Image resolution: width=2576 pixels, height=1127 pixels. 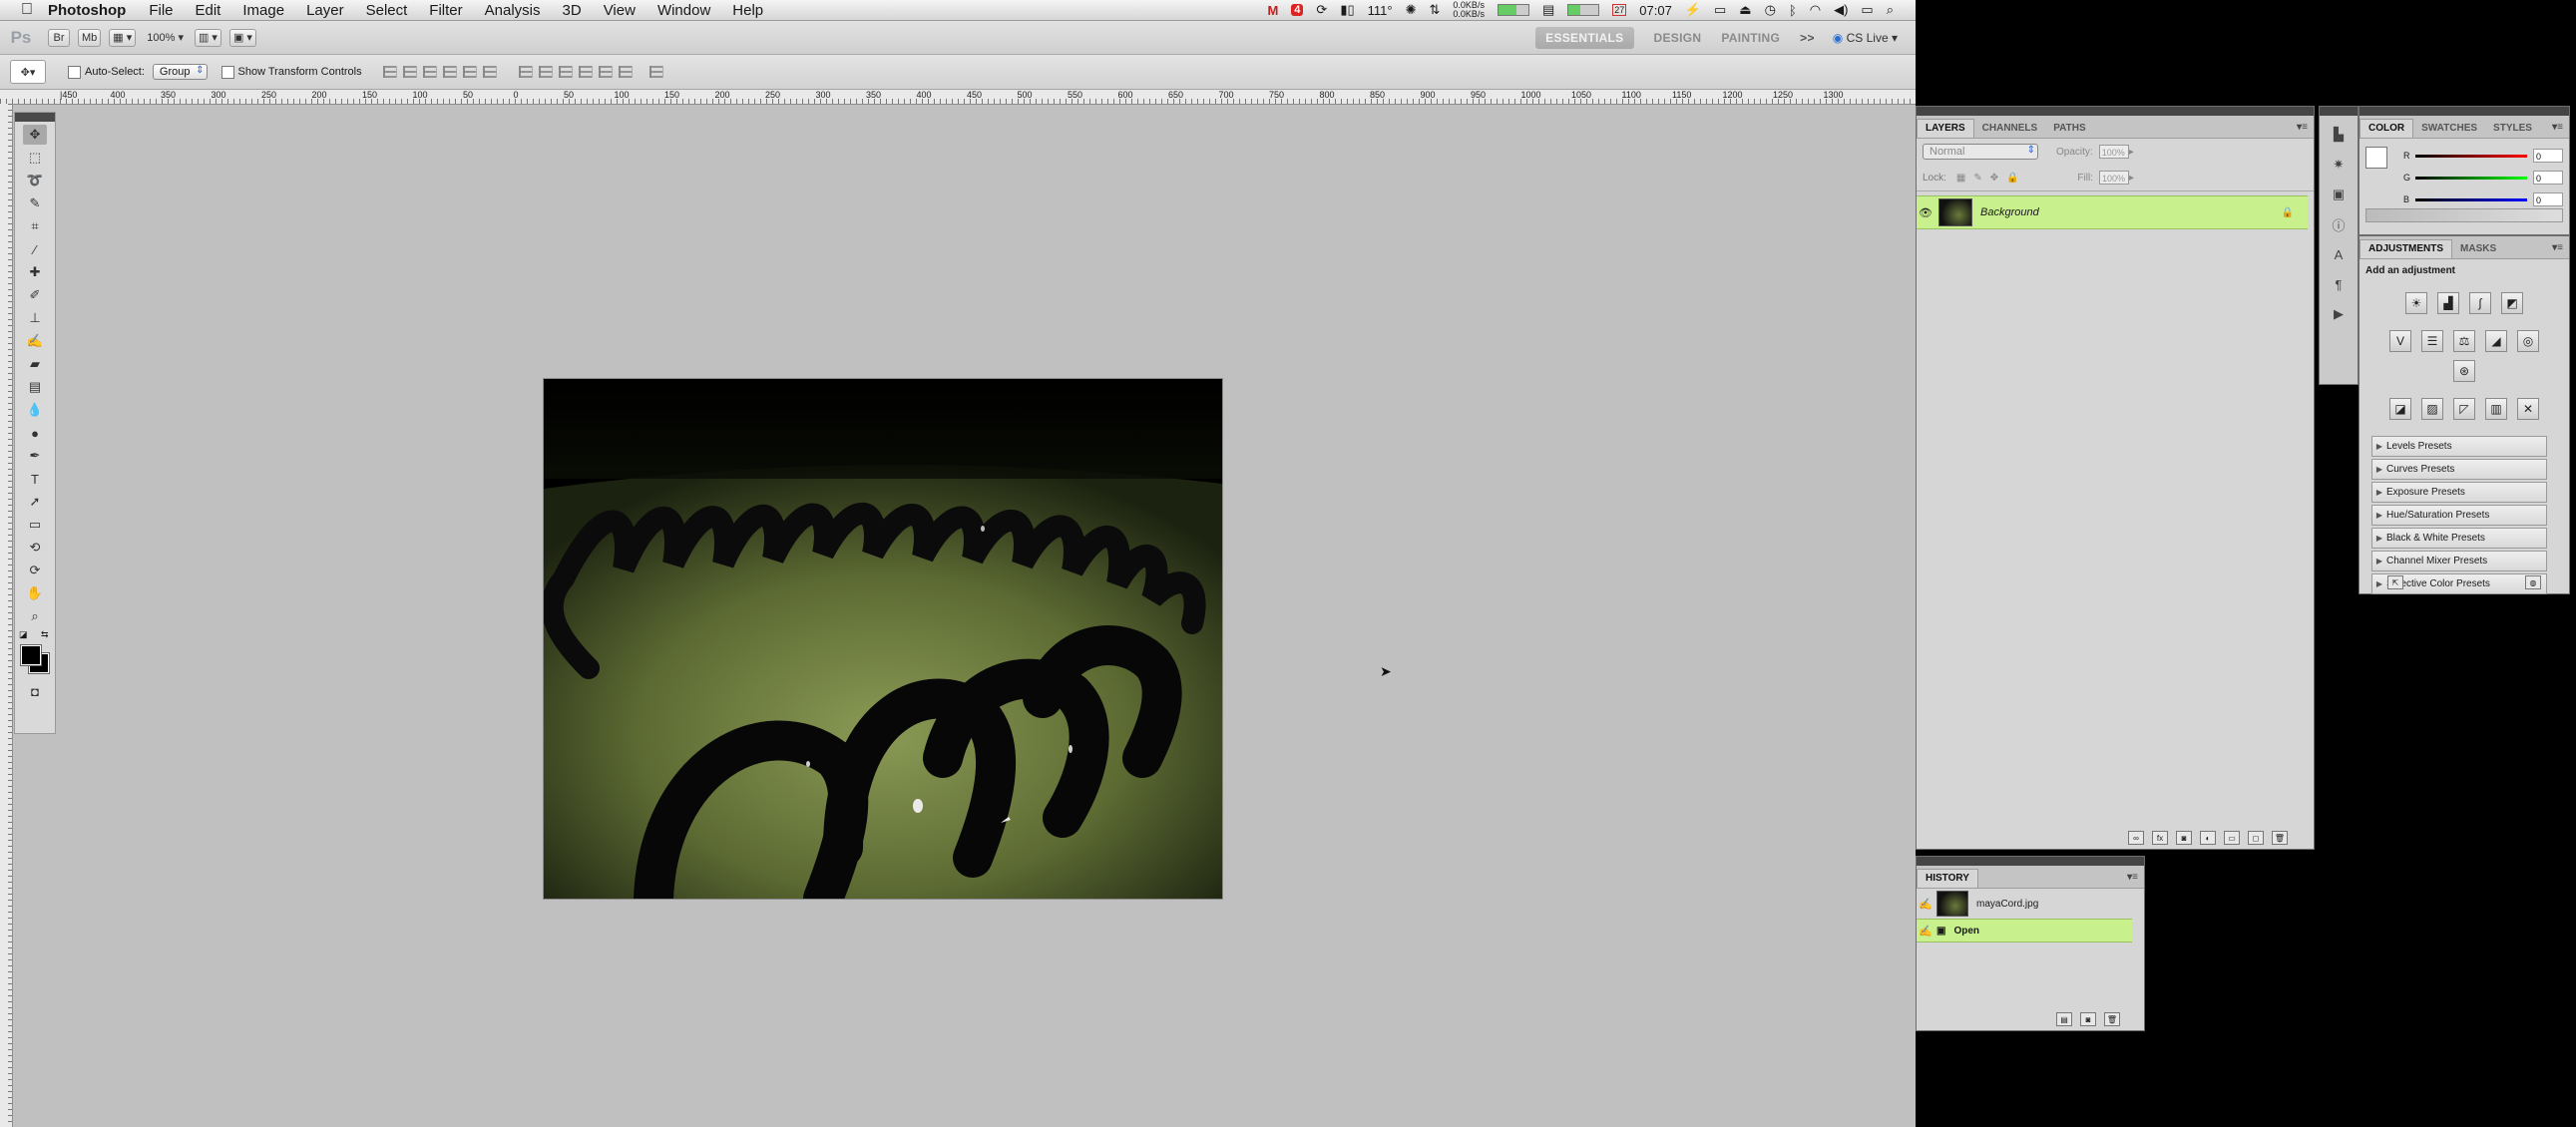 I want to click on crop-tool-icon: ⌗, so click(x=35, y=226).